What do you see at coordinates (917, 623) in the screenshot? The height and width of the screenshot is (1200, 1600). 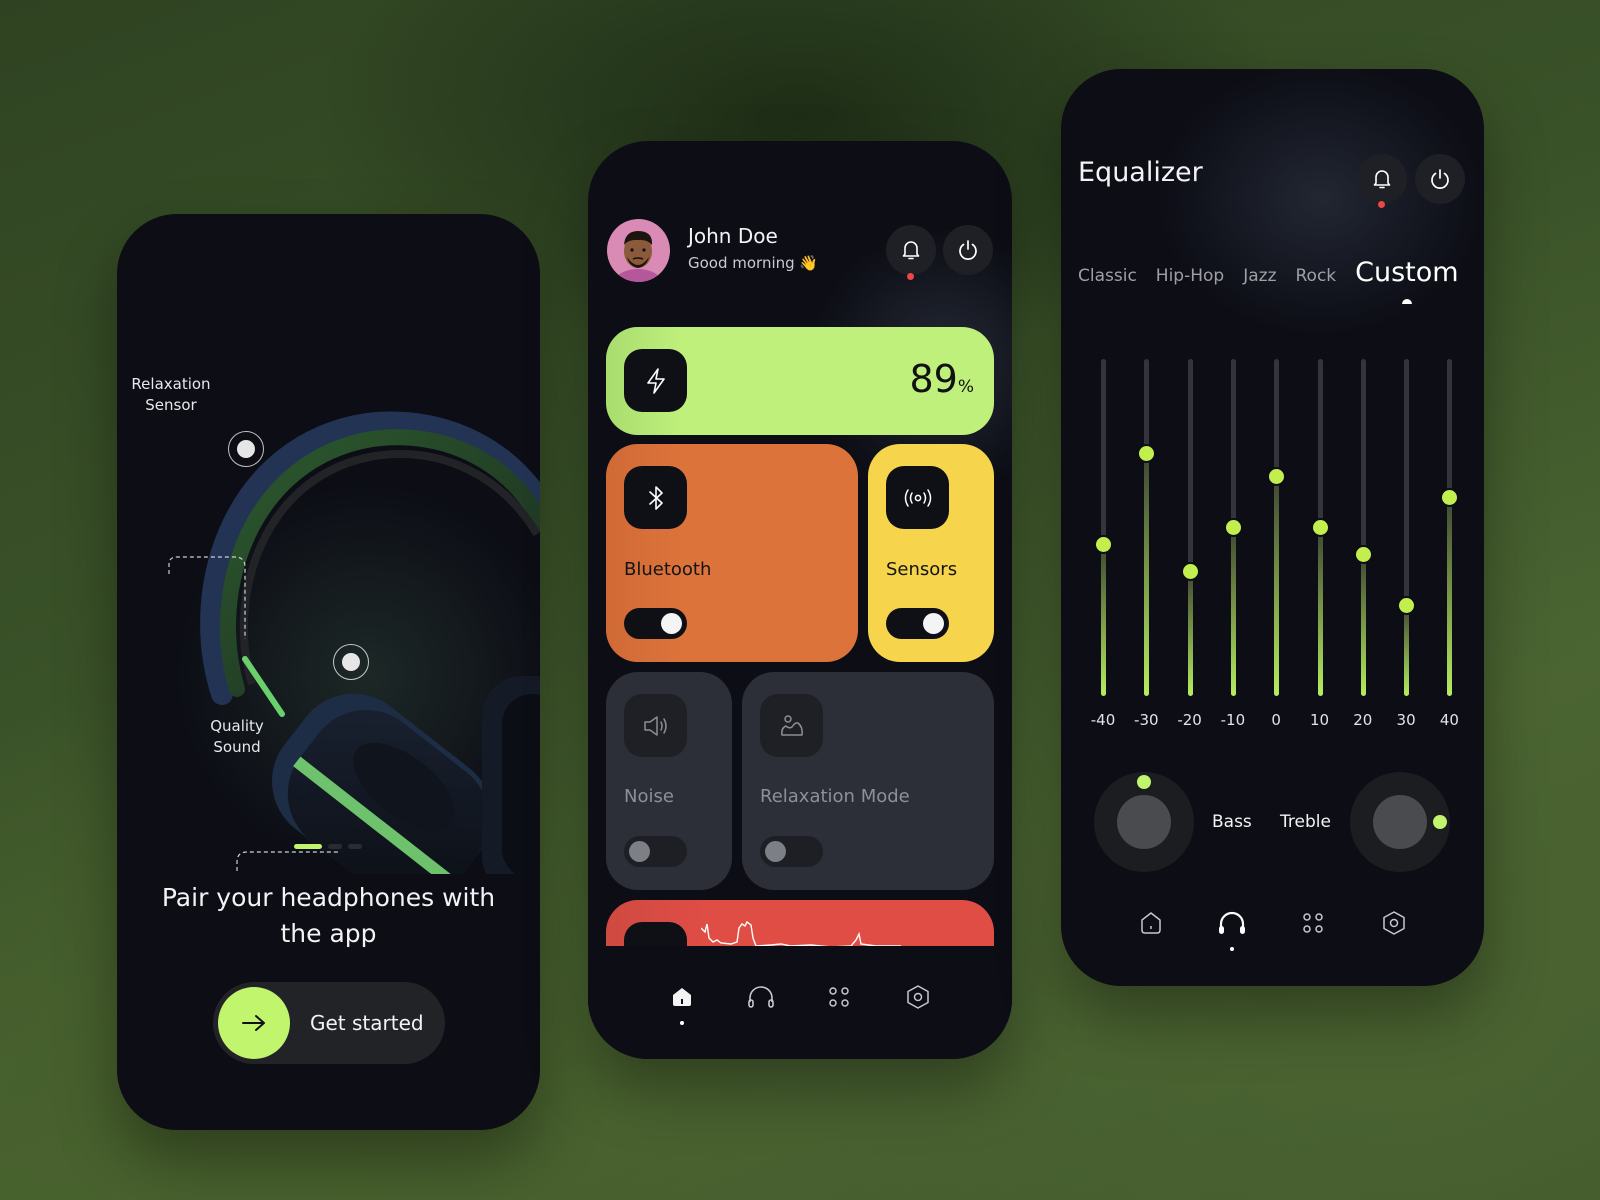 I see `sensors-toggle` at bounding box center [917, 623].